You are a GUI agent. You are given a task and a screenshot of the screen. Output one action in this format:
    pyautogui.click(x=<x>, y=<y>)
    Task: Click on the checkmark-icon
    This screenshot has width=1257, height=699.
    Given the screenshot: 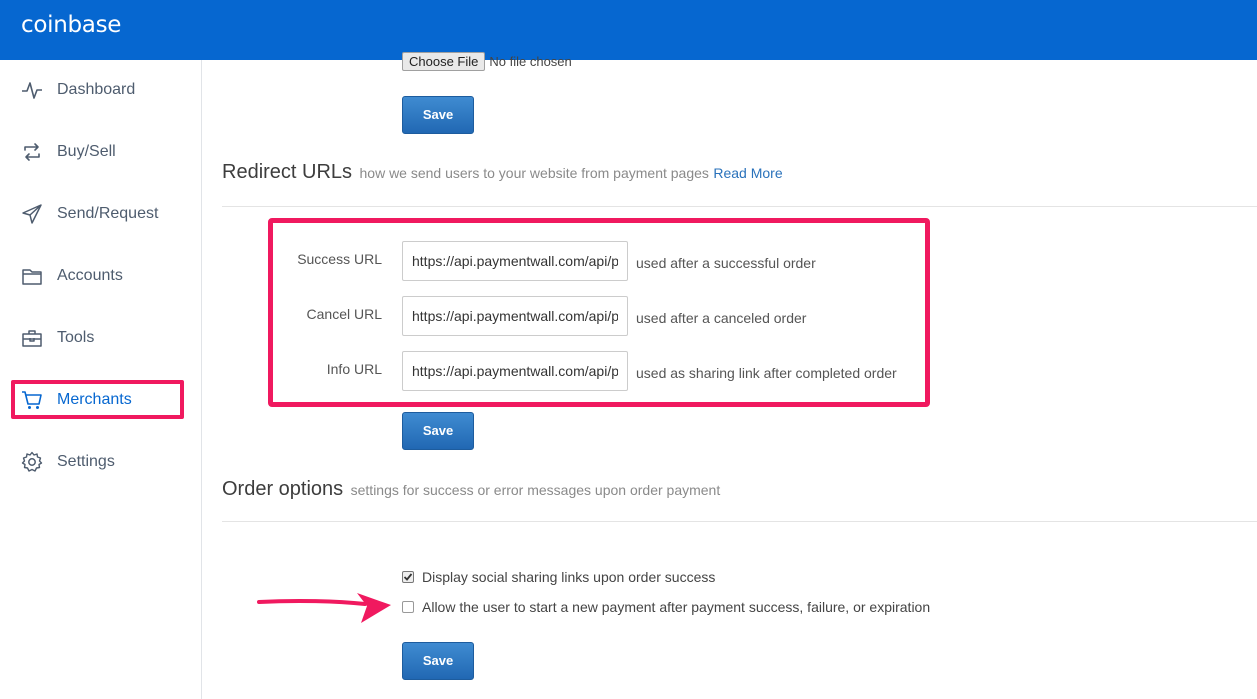 What is the action you would take?
    pyautogui.click(x=408, y=577)
    